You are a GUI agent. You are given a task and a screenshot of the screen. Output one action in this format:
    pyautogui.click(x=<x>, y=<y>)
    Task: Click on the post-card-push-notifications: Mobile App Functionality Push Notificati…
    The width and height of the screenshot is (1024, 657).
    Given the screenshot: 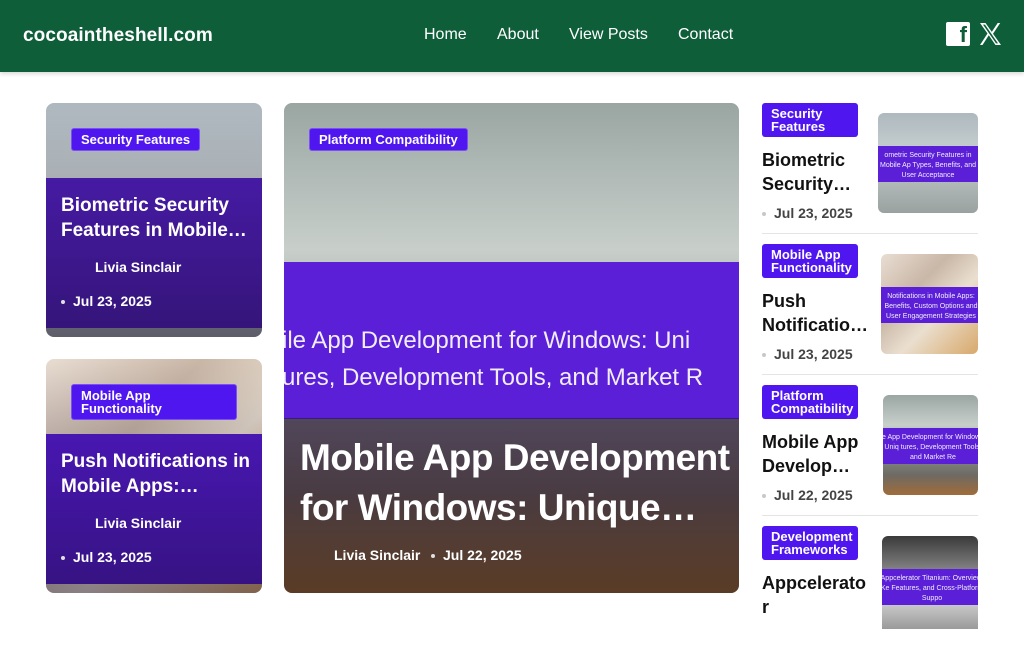 What is the action you would take?
    pyautogui.click(x=154, y=476)
    